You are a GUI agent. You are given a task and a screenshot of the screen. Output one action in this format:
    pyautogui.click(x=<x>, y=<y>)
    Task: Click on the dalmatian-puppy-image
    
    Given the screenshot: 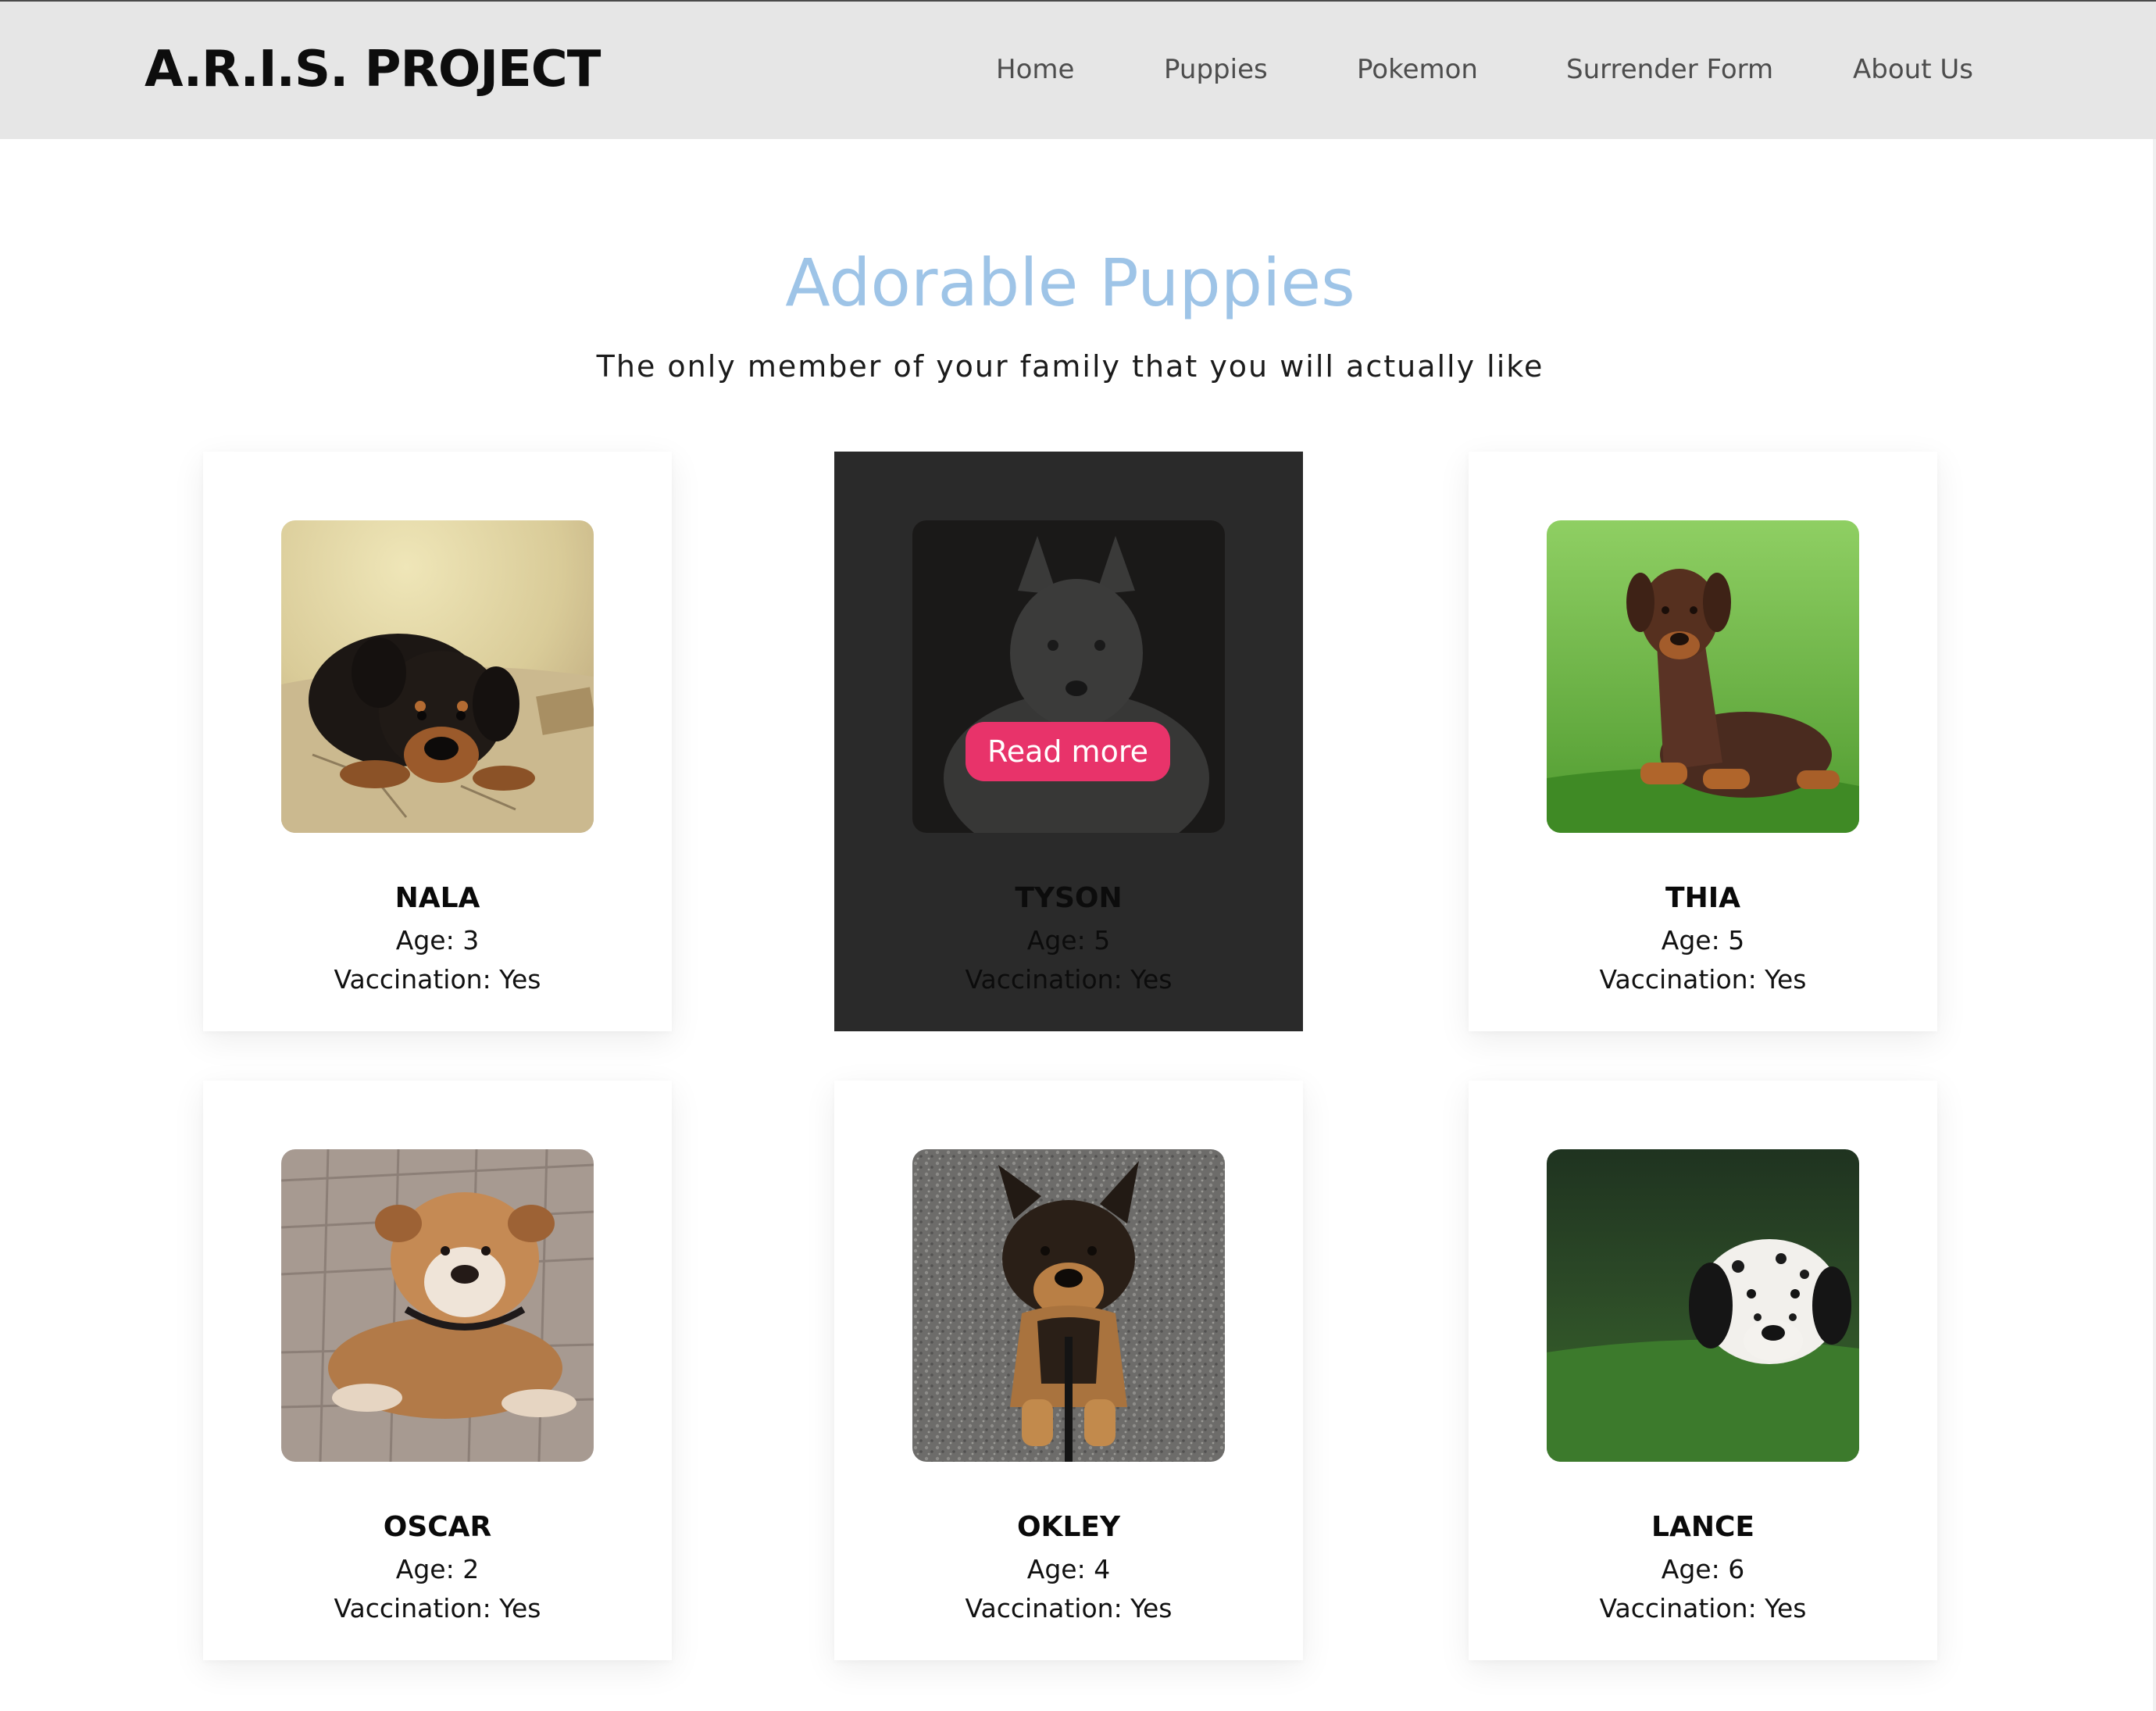 What is the action you would take?
    pyautogui.click(x=1703, y=1305)
    